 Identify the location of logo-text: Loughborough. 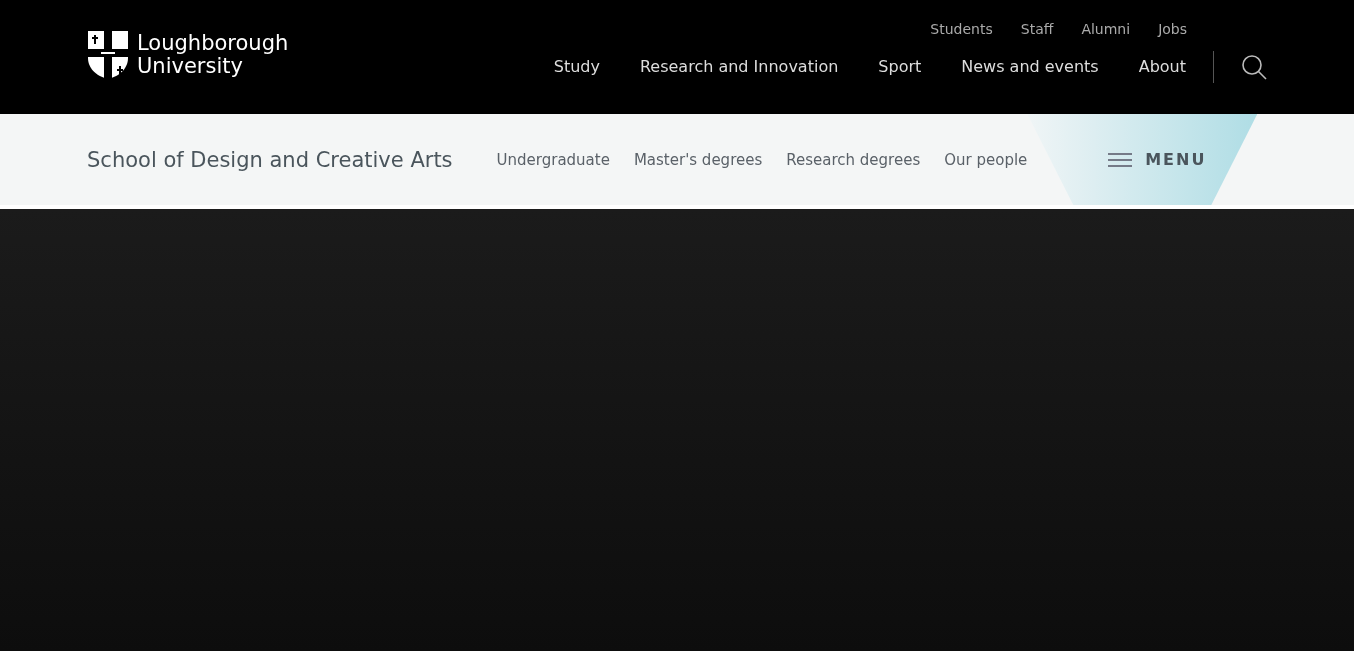
(213, 43).